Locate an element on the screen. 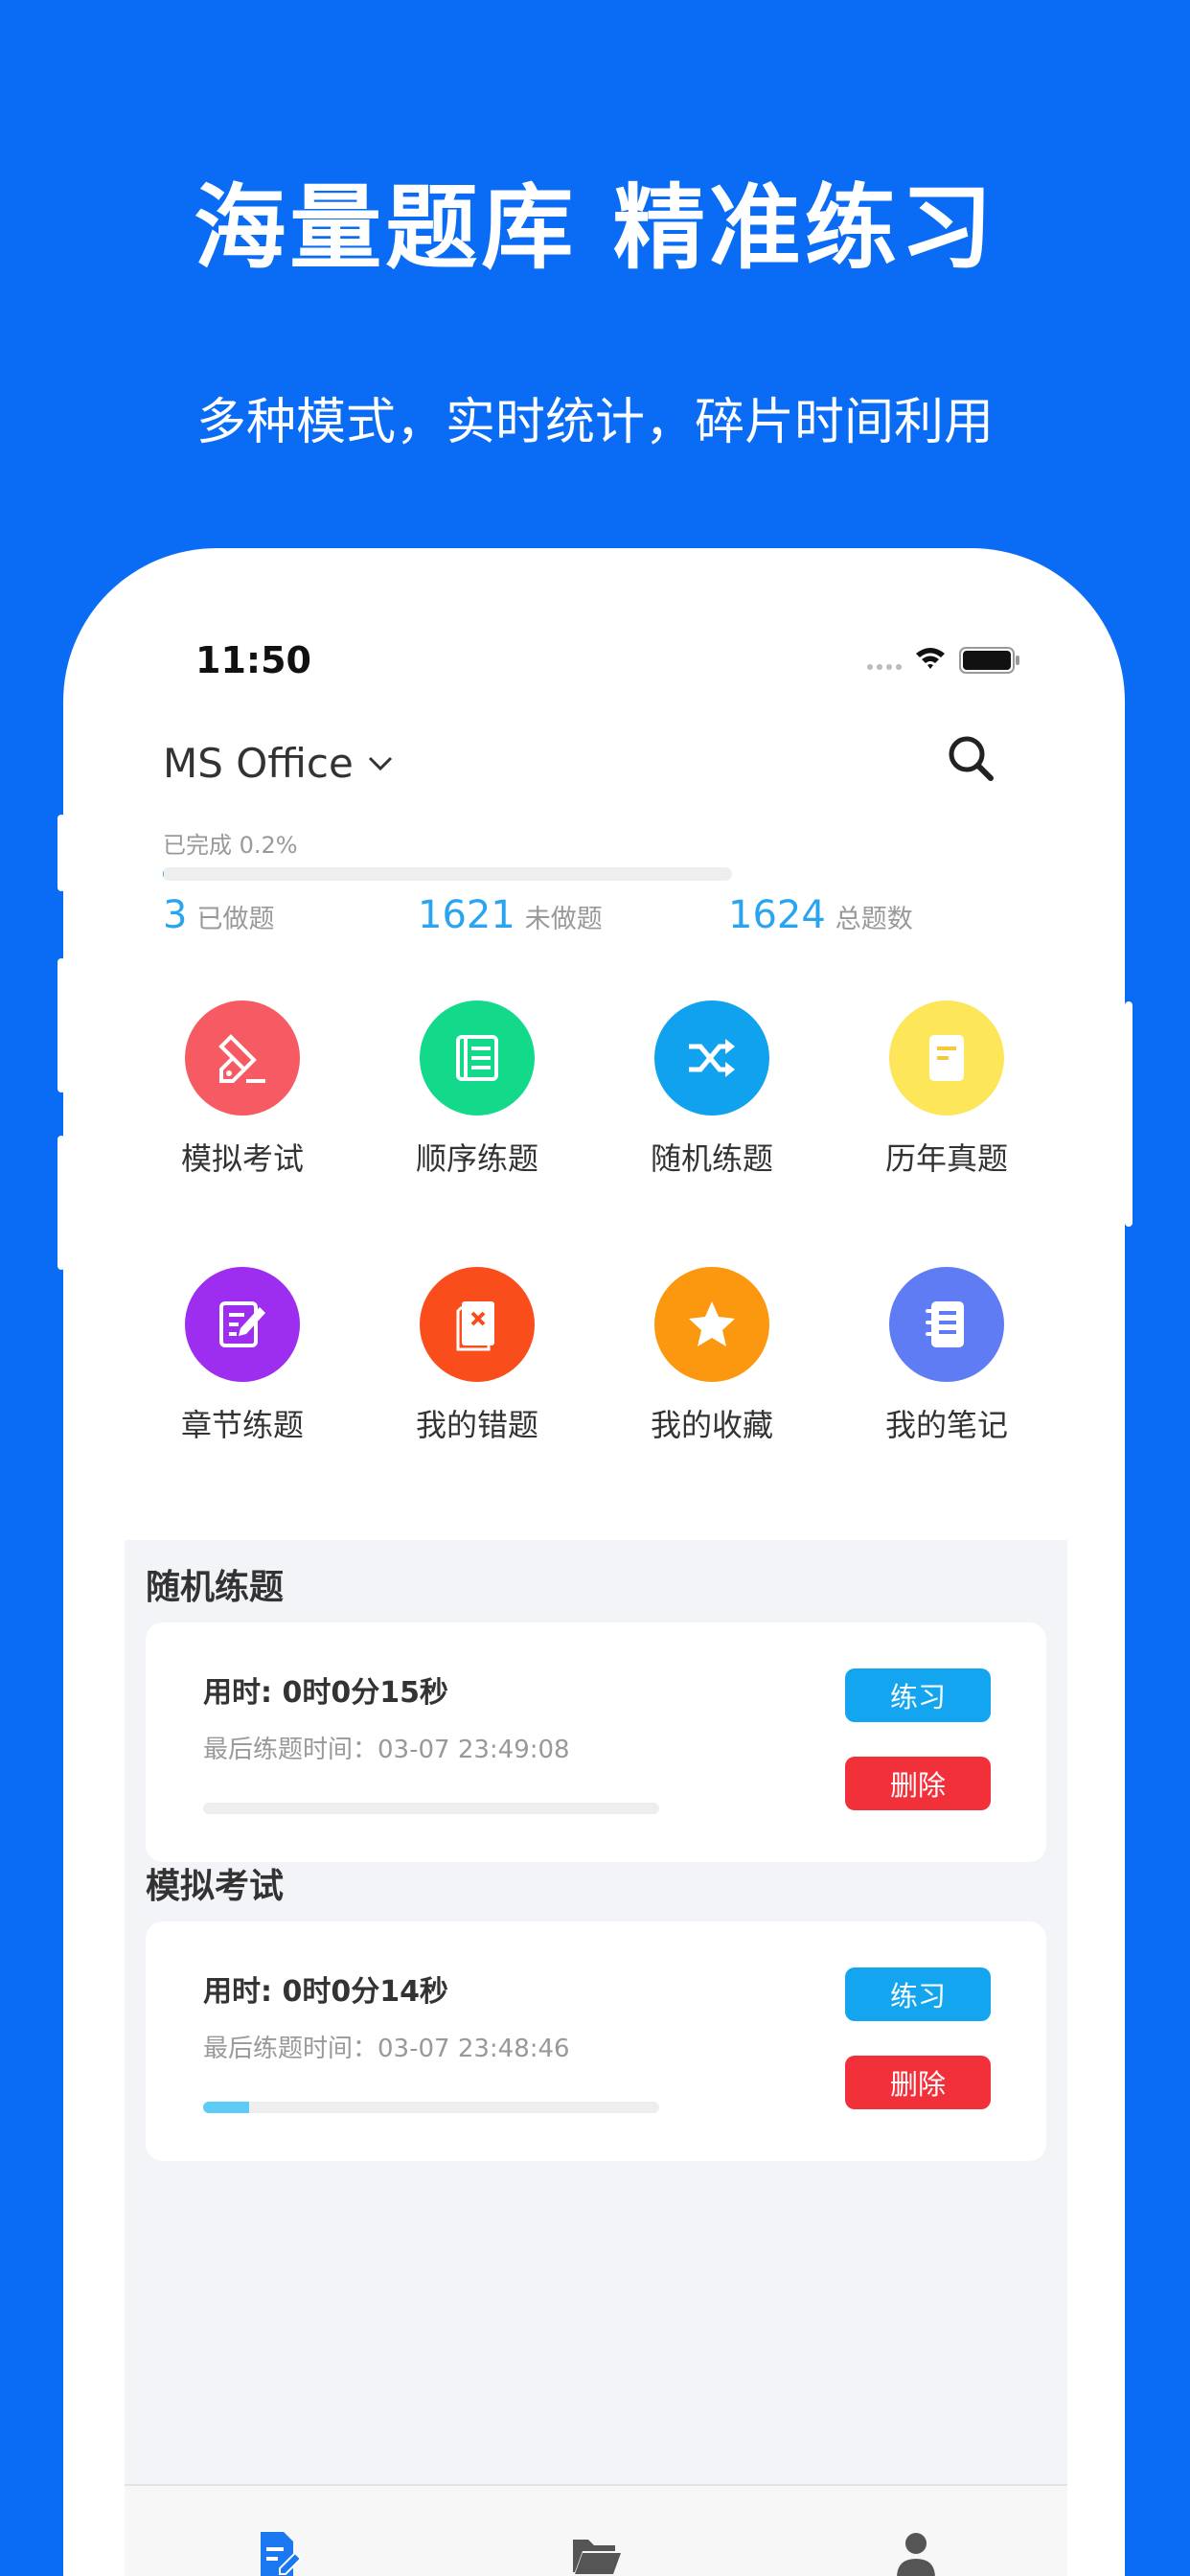  module-label: 顺序练题 is located at coordinates (476, 1158).